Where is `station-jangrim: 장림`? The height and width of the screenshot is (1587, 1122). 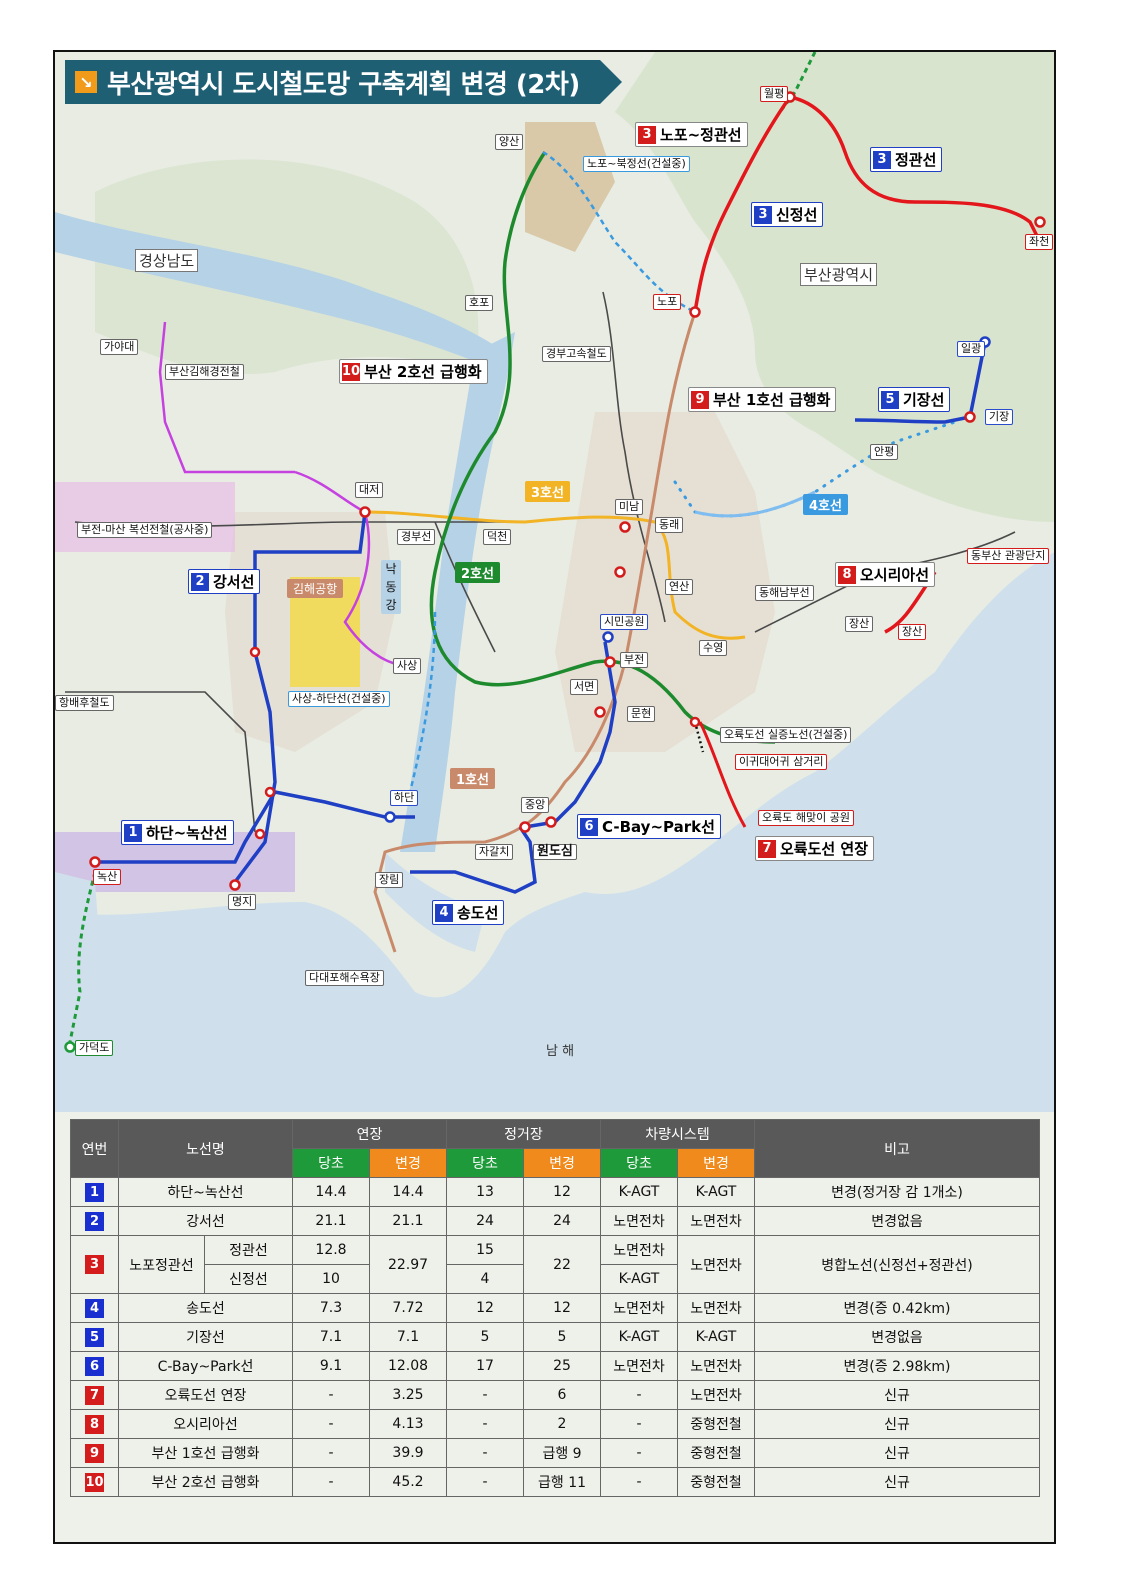
station-jangrim: 장림 is located at coordinates (389, 880).